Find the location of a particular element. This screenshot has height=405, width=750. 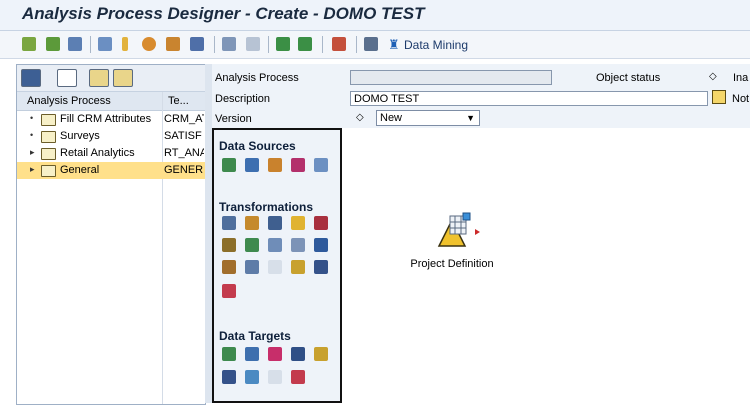

description-suffix: Not is located at coordinates (741, 99).